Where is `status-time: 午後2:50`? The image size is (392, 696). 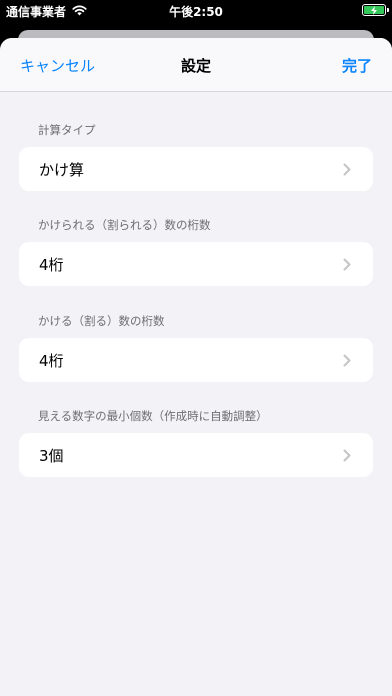
status-time: 午後2:50 is located at coordinates (196, 12).